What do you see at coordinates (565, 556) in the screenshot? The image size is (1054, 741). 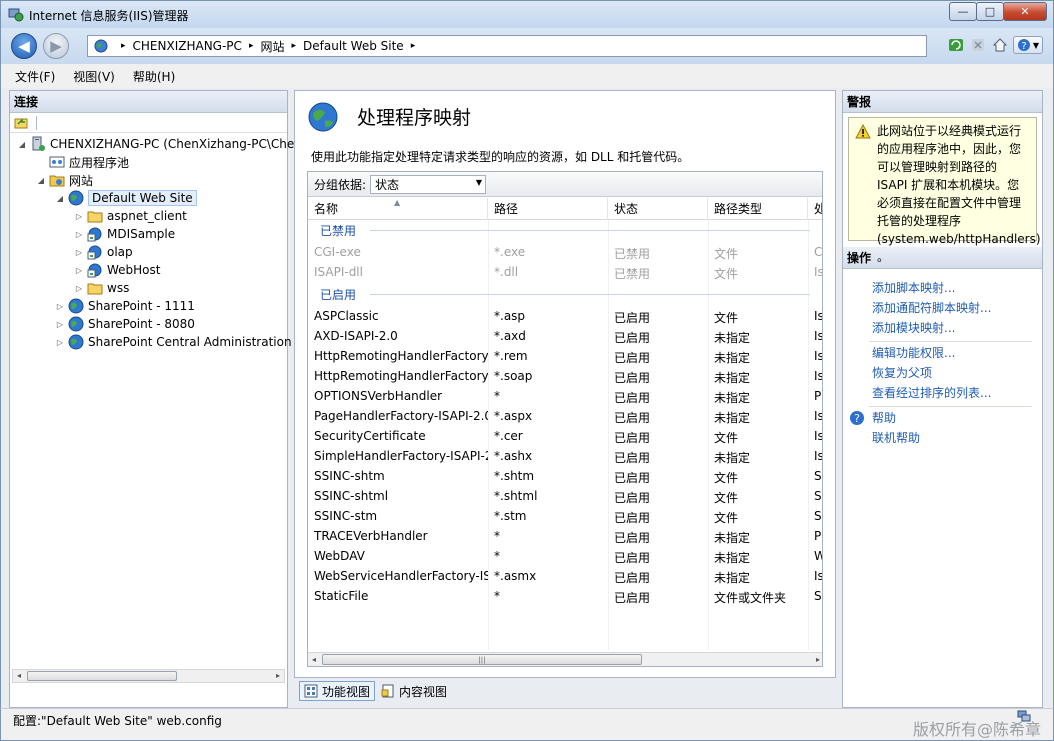 I see `table-row: WebDAV * 已启用 未指定 W` at bounding box center [565, 556].